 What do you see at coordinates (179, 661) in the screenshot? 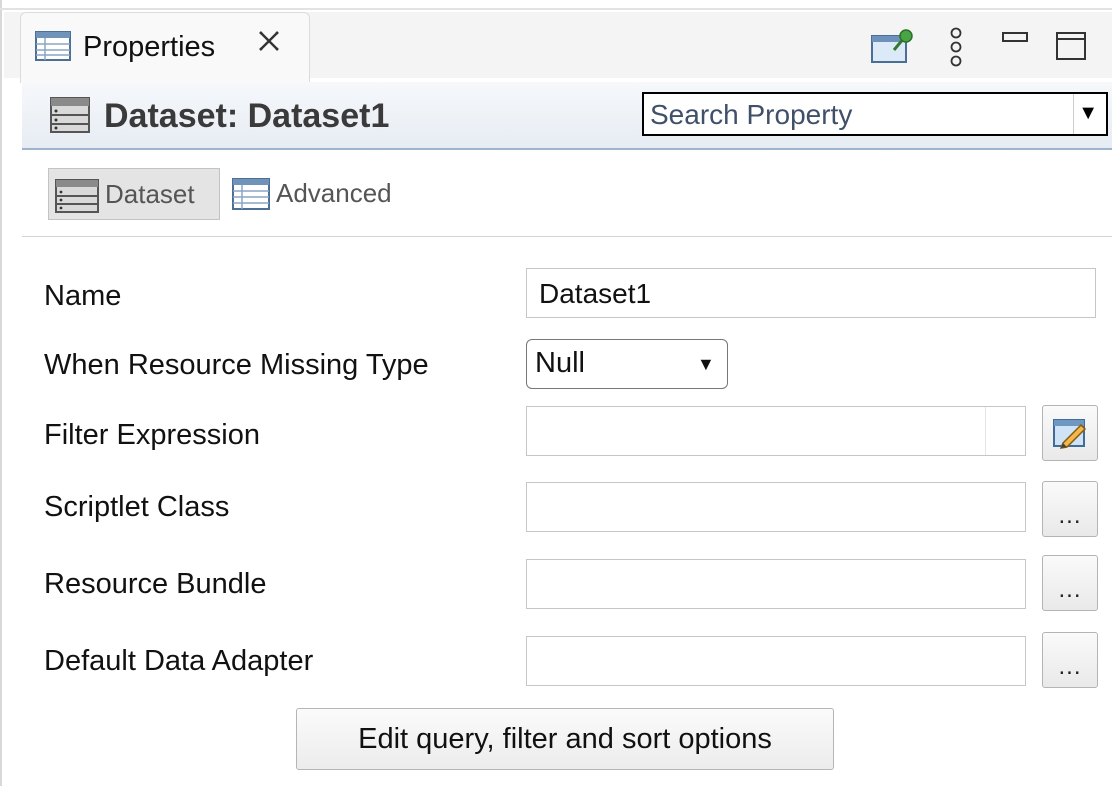
I see `default-data-adapter-label: Default Data Adapter` at bounding box center [179, 661].